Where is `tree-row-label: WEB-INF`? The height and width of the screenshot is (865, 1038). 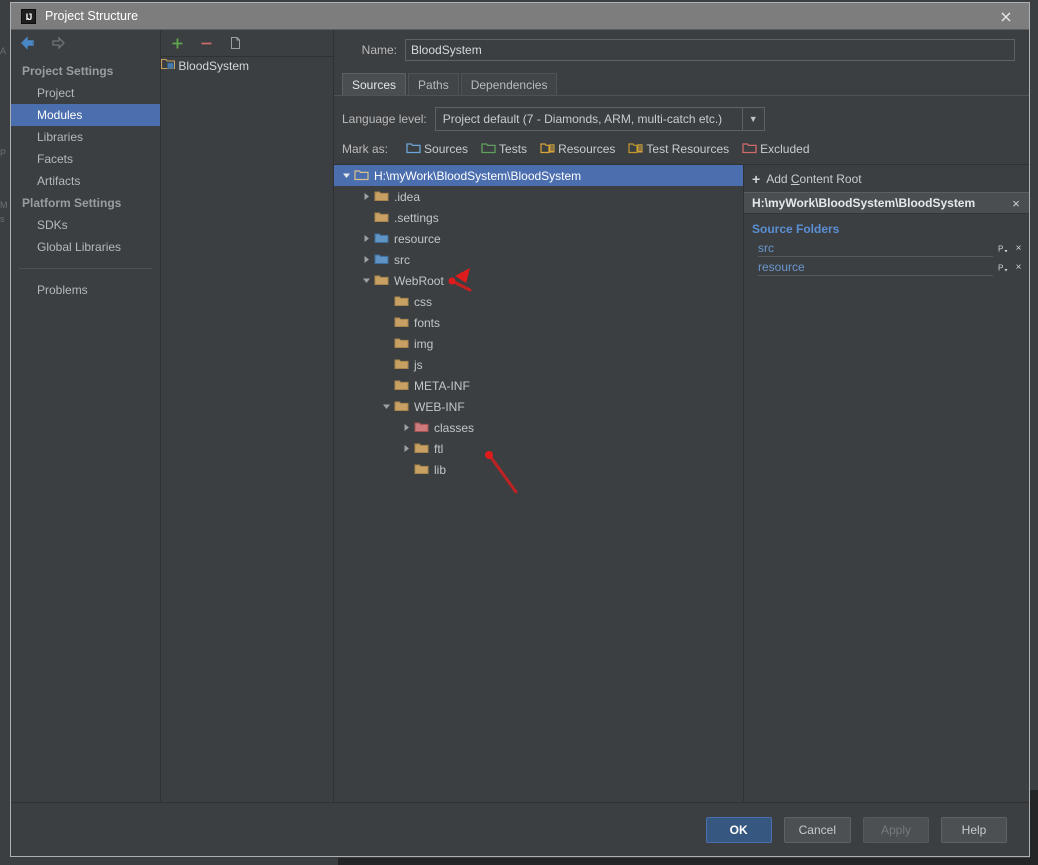
tree-row-label: WEB-INF is located at coordinates (439, 406).